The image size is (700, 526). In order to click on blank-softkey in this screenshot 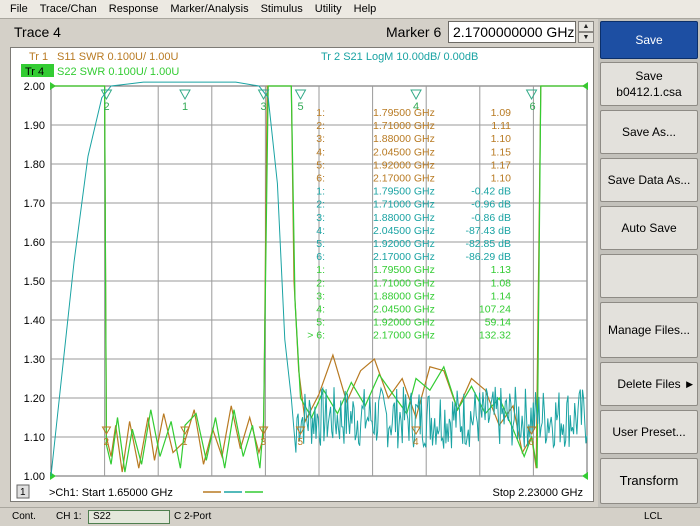, I will do `click(649, 276)`.